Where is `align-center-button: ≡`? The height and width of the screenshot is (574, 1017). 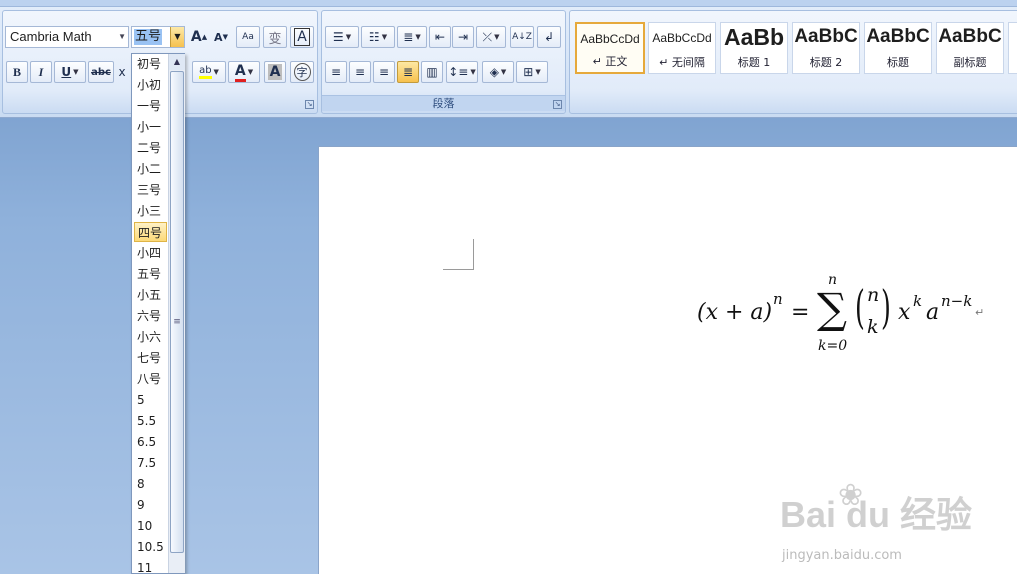
align-center-button: ≡ is located at coordinates (360, 72).